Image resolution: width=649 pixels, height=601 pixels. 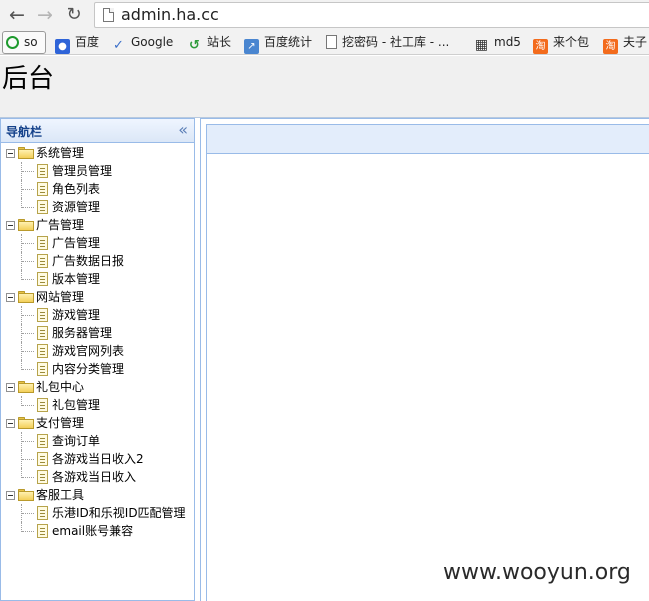 I want to click on browser-toolbar: ← → ↻ admin.ha.cc, so click(x=324, y=15).